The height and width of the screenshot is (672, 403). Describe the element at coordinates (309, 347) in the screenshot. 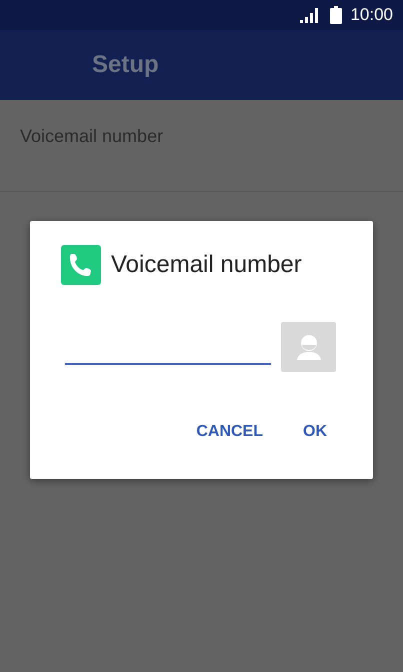

I see `person-icon` at that location.